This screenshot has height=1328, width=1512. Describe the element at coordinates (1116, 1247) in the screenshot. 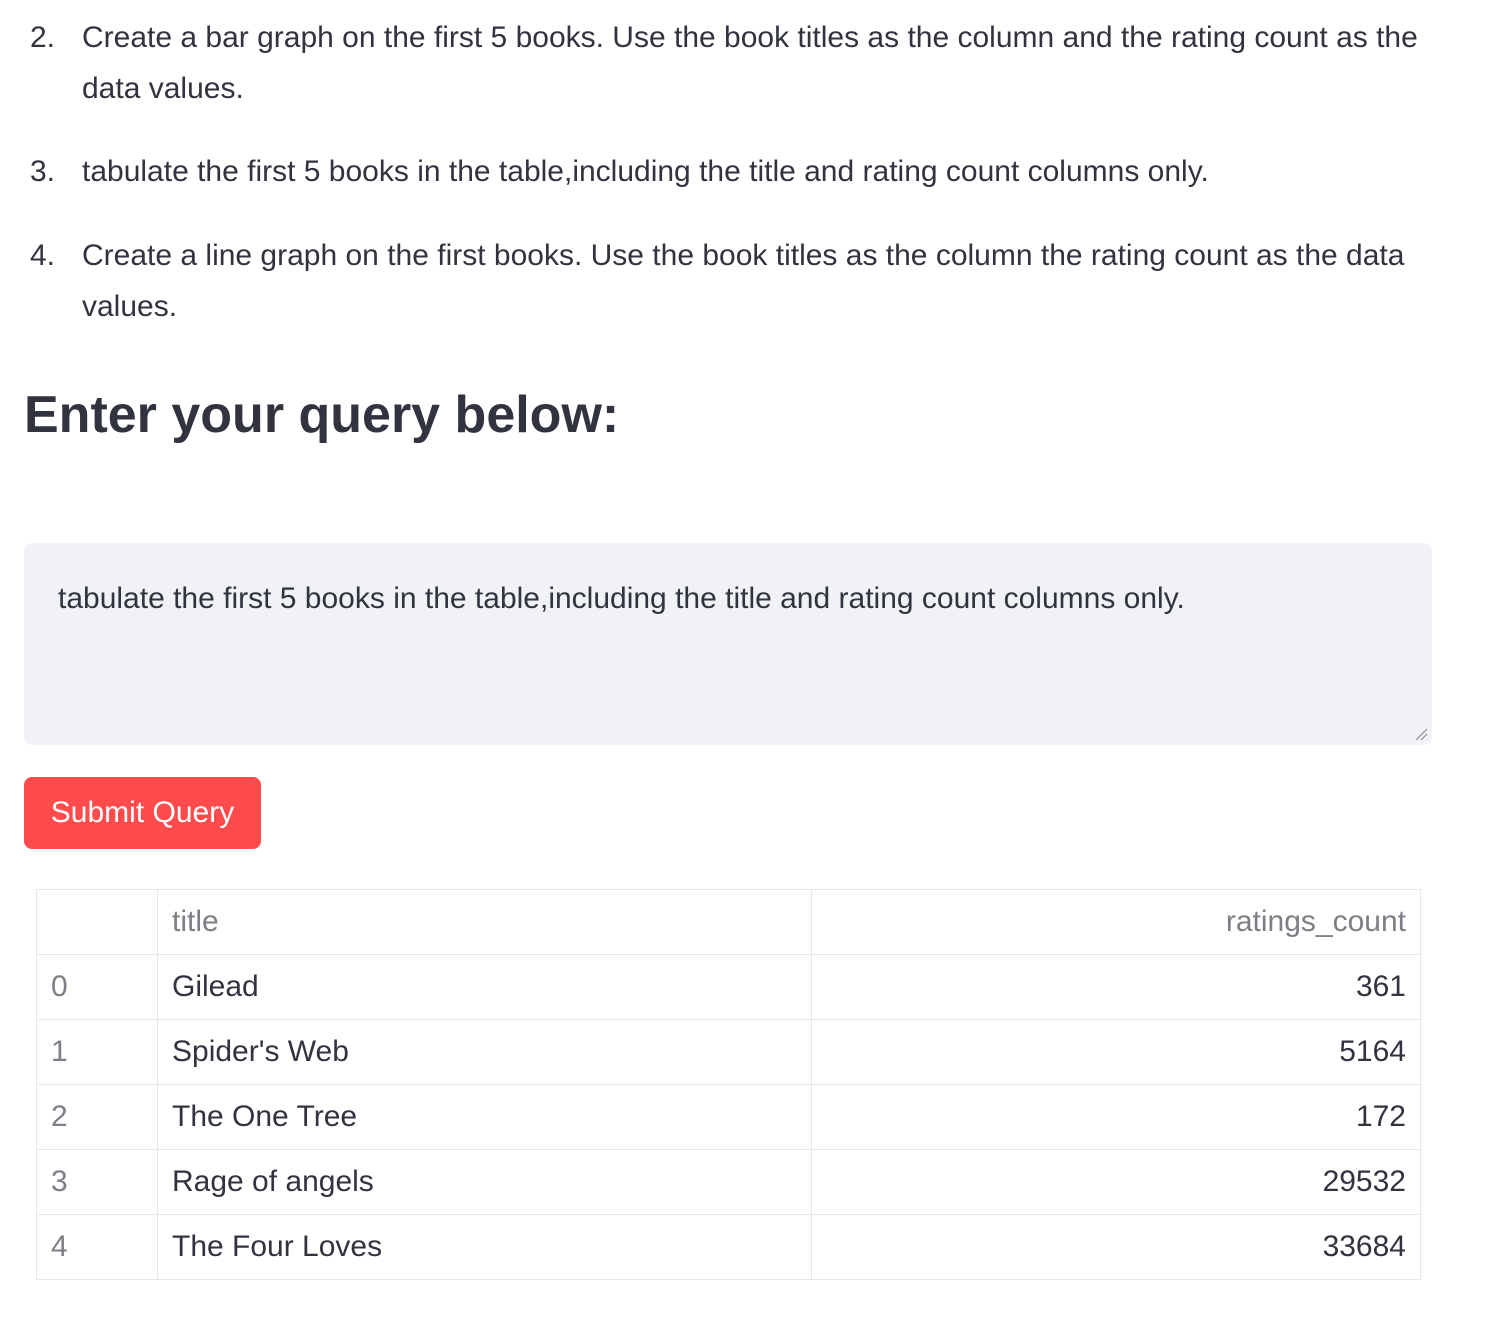

I see `cell-ratings-count: 33684` at that location.